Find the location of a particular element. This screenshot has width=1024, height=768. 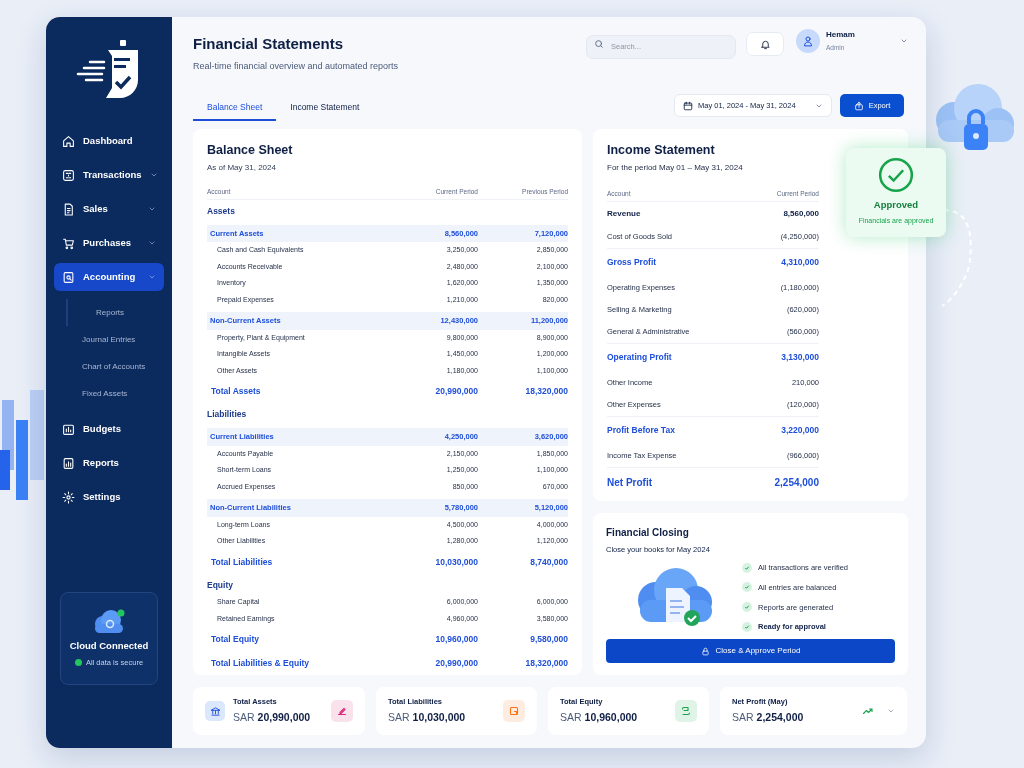

amount-cell: 8,560,000 is located at coordinates (801, 213).